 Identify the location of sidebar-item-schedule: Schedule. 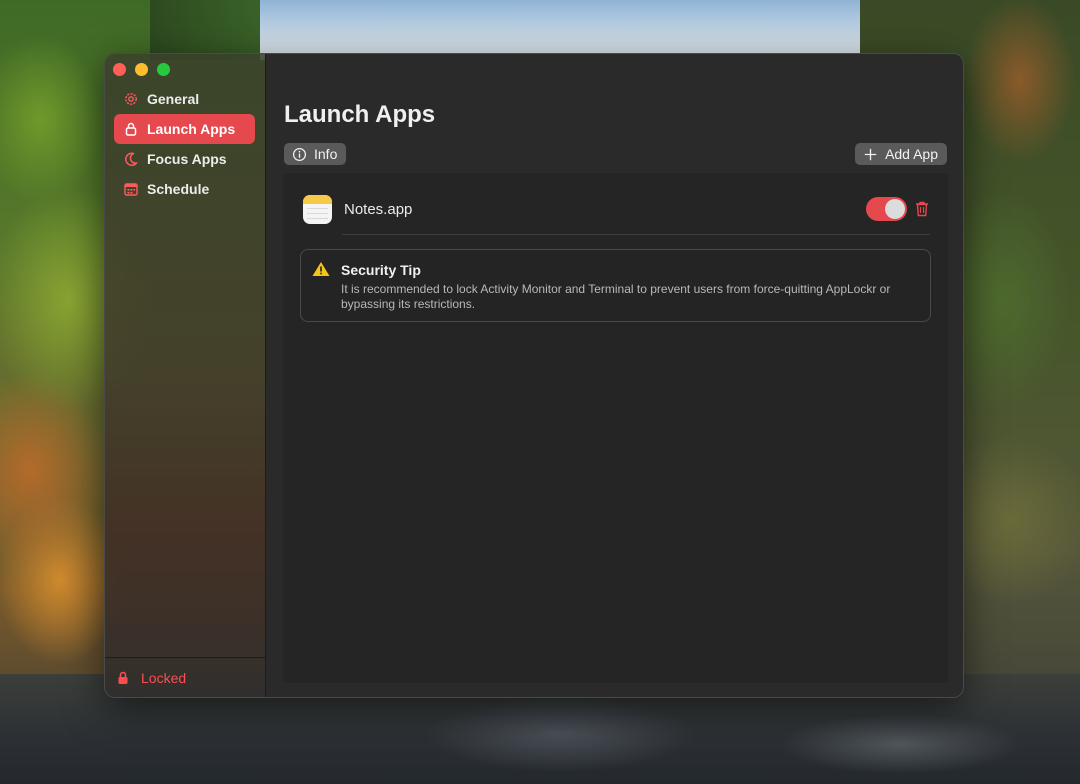
(184, 189).